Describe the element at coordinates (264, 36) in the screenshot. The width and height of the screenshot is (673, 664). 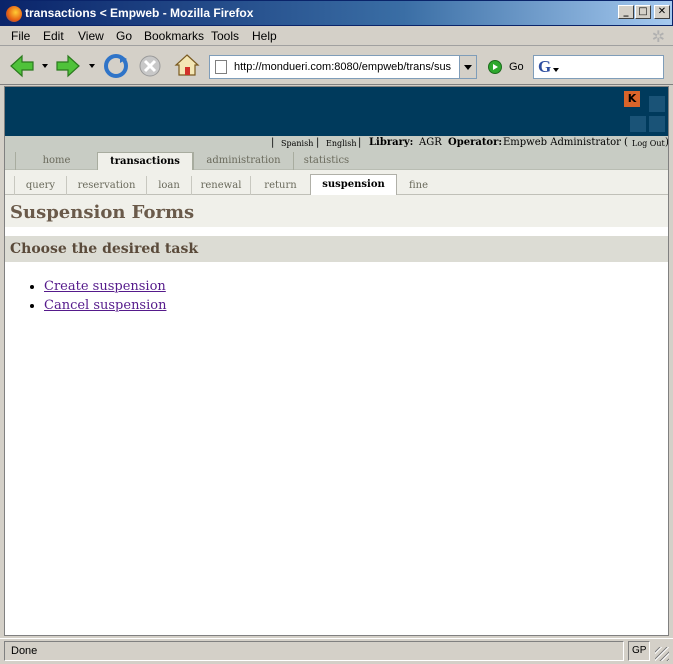
I see `menu-help: Help` at that location.